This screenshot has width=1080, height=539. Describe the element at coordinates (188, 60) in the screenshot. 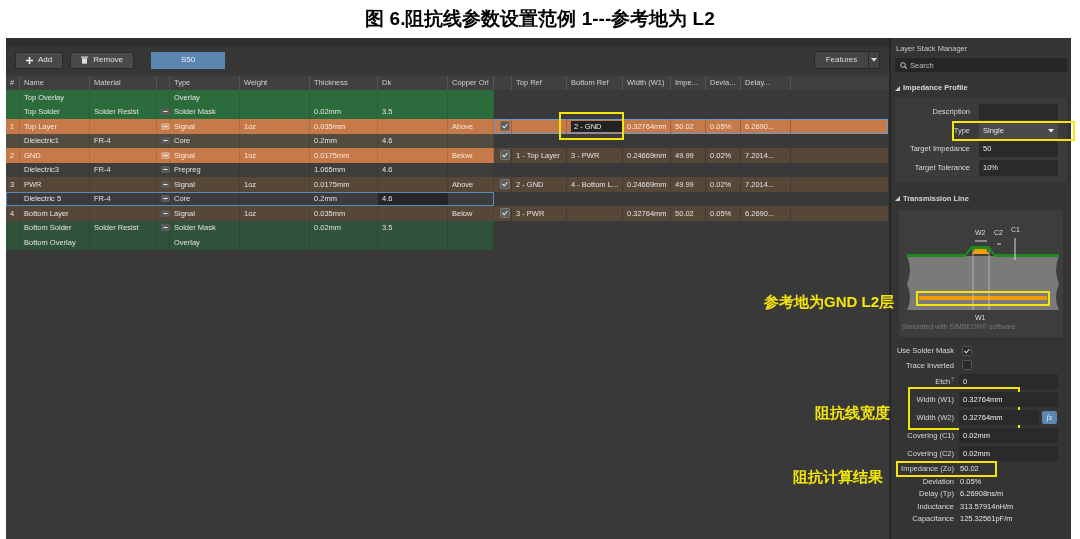

I see `stack-tab: S50` at that location.